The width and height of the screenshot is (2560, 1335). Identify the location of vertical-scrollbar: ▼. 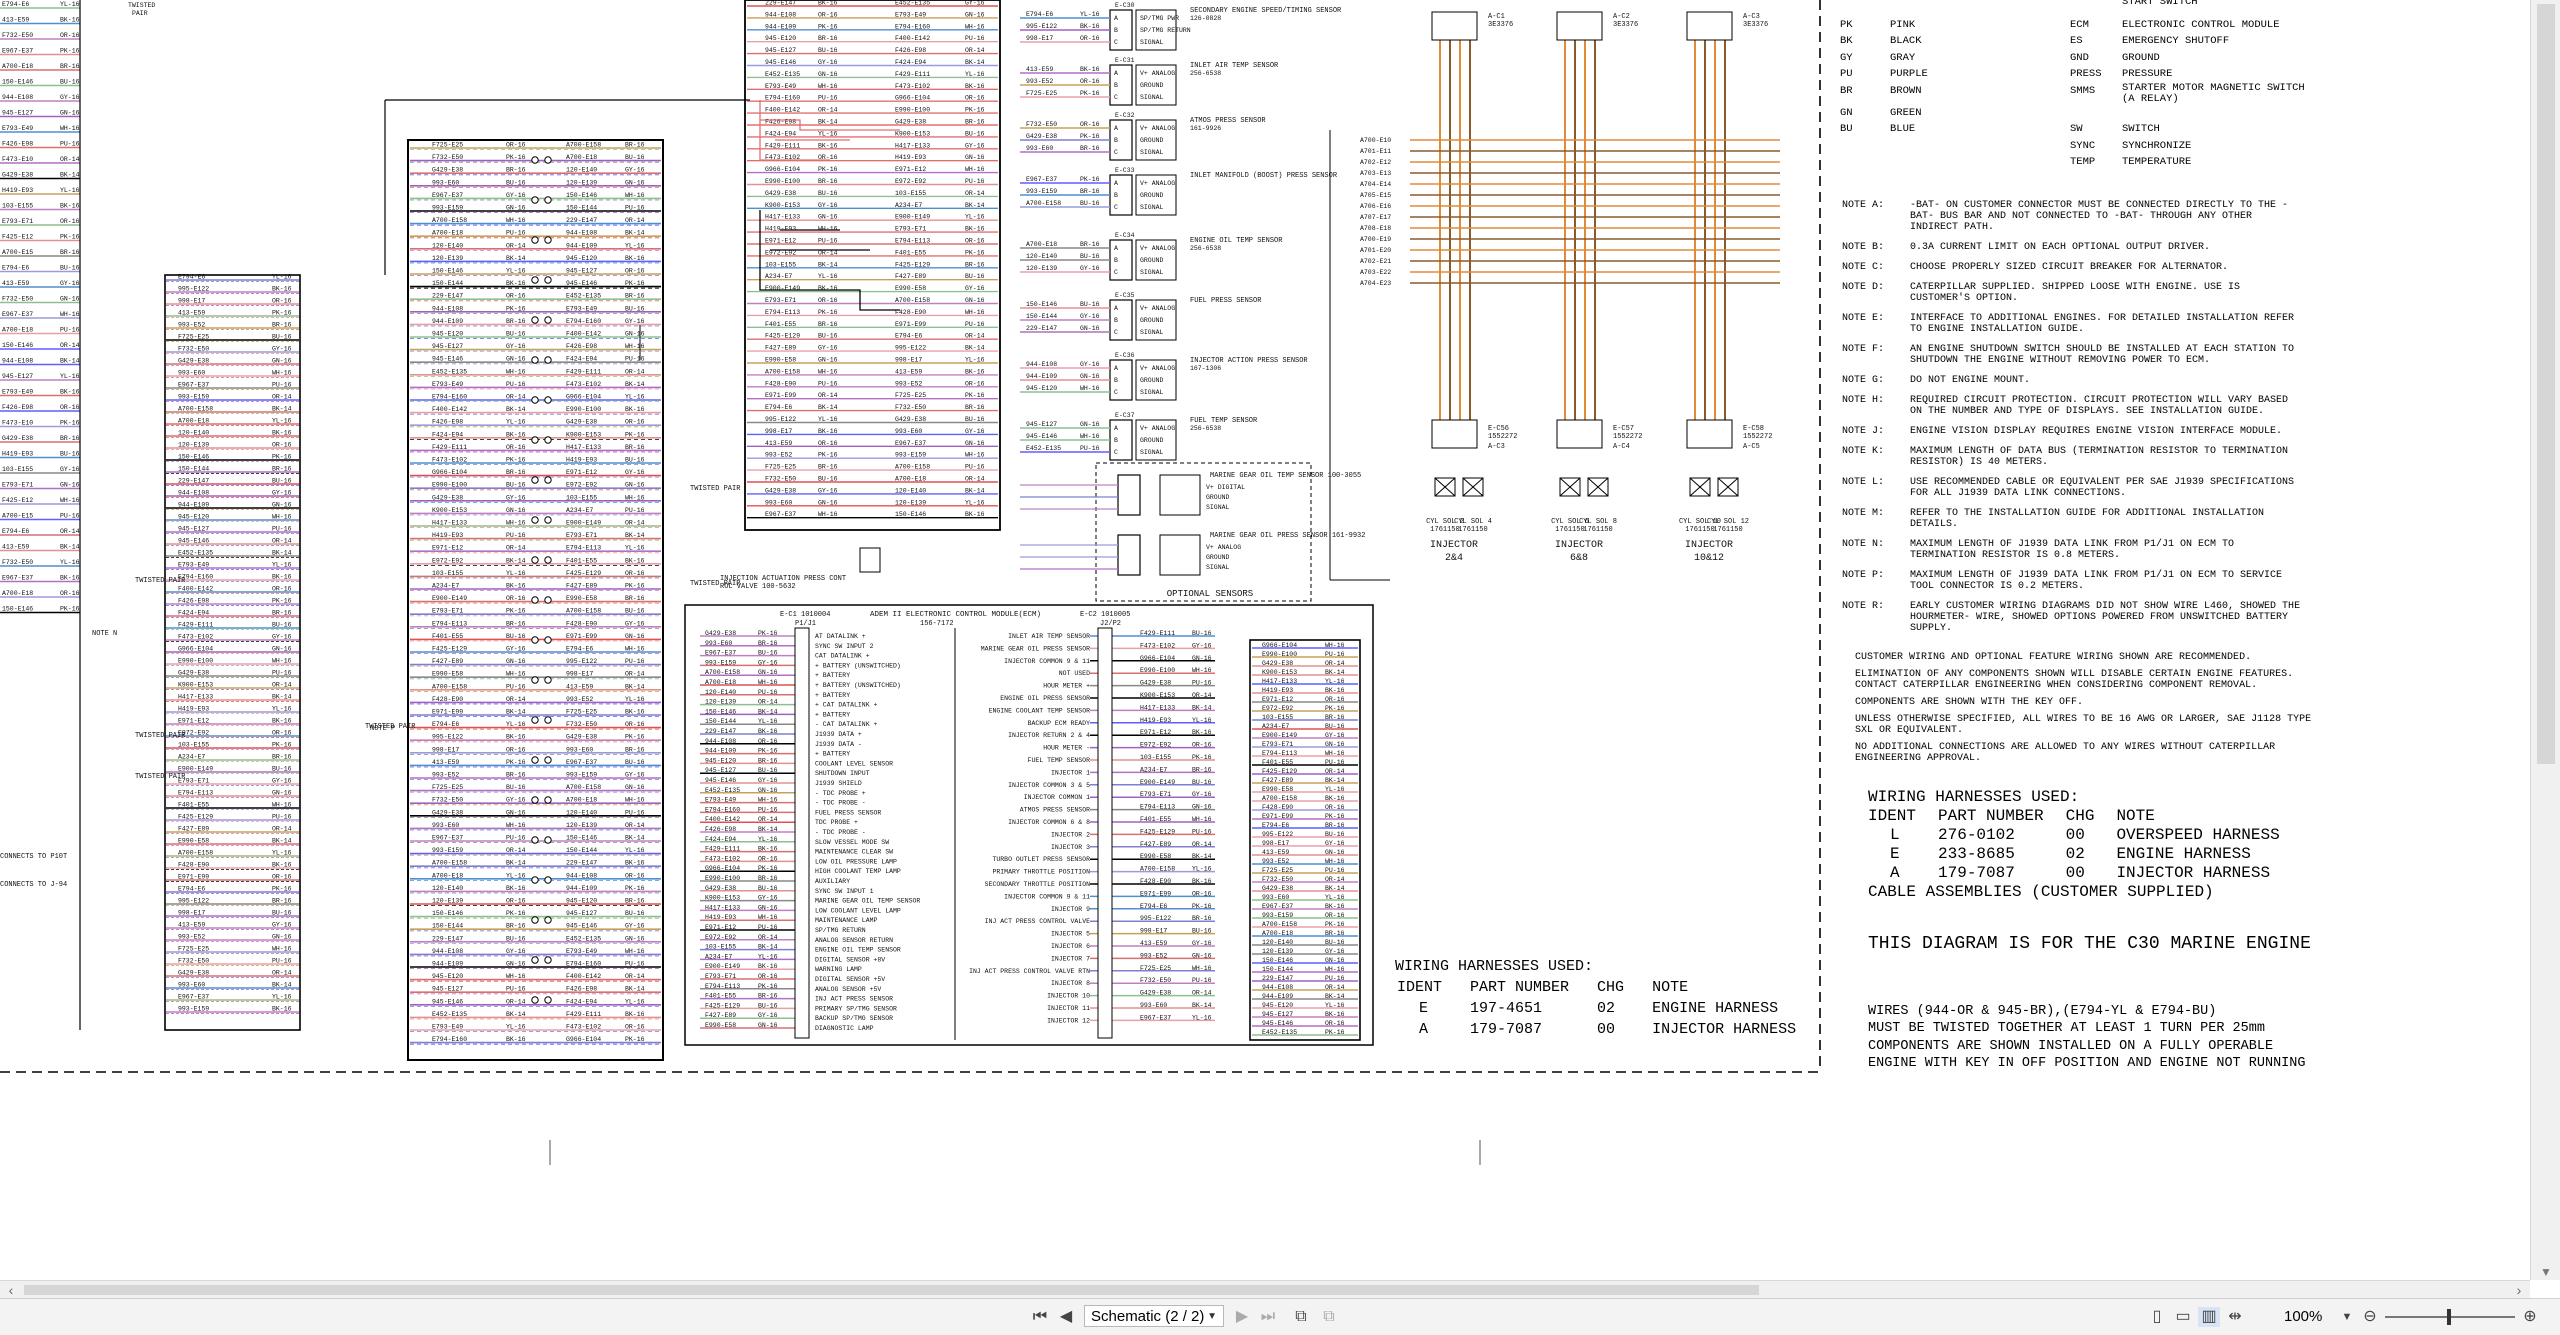
(2545, 640).